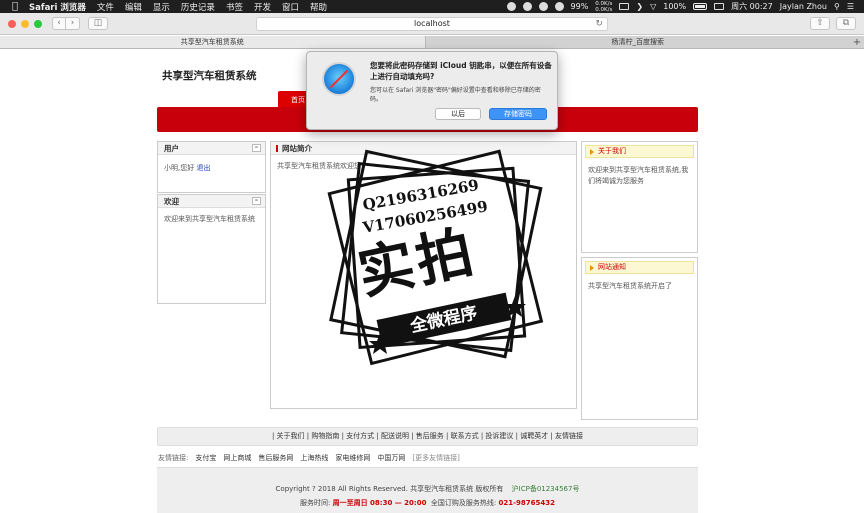 This screenshot has height=513, width=864. What do you see at coordinates (599, 24) in the screenshot?
I see `reload-icon: ↻` at bounding box center [599, 24].